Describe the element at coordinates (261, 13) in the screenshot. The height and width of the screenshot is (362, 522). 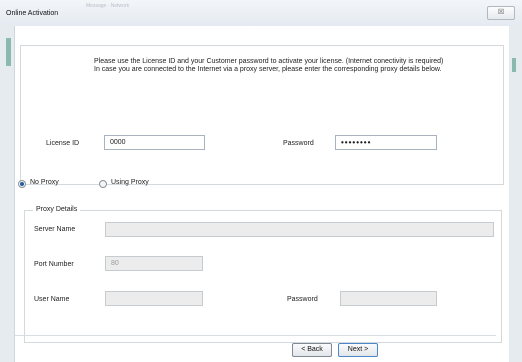
I see `title-bar: Online Activation Message · Network ☒` at that location.